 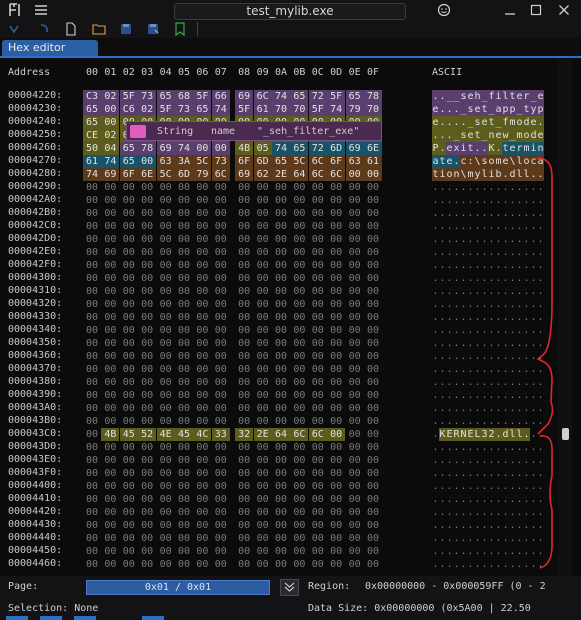 I want to click on hex-byte: 50, so click(x=92, y=148).